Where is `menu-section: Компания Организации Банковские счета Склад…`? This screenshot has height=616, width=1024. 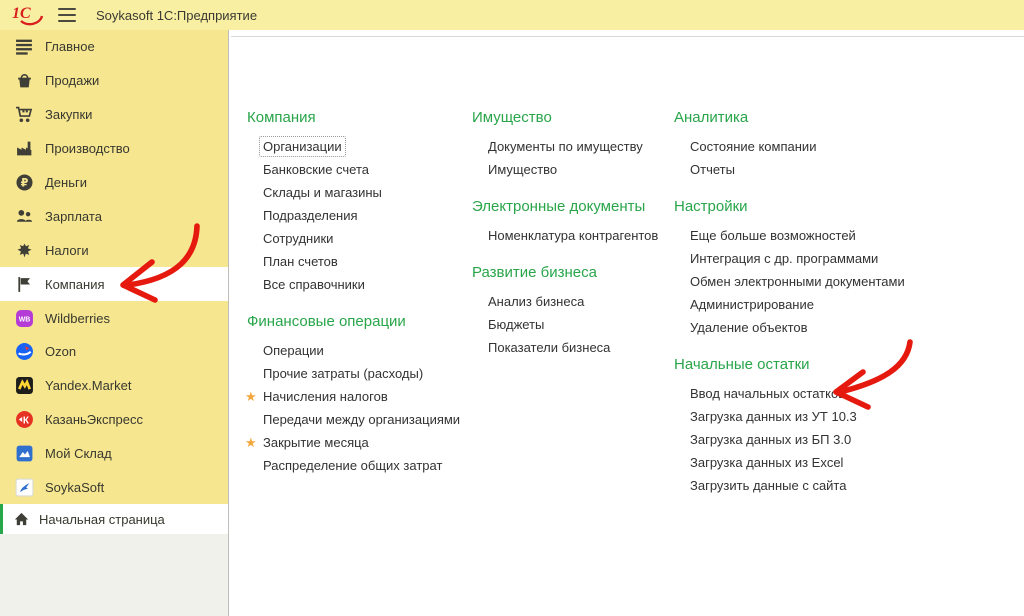
menu-section: Компания Организации Банковские счета Склад… is located at coordinates (356, 202).